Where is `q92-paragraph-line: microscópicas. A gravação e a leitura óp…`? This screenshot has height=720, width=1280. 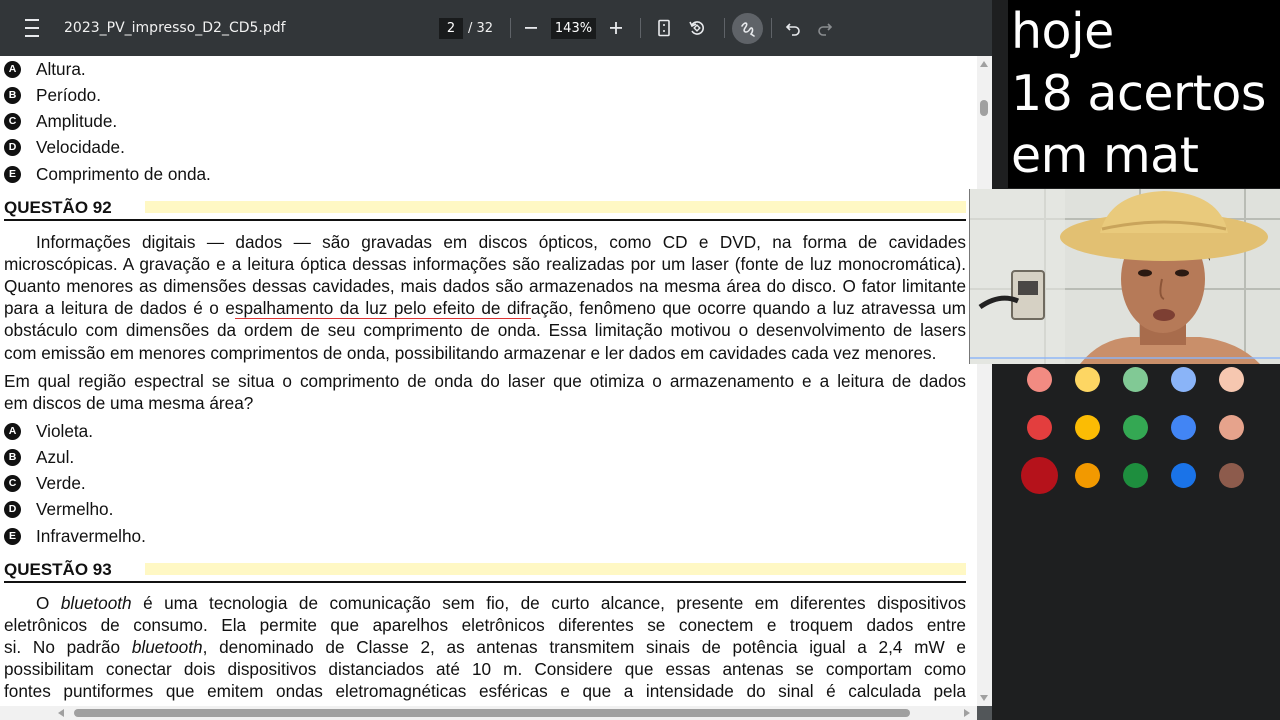
q92-paragraph-line: microscópicas. A gravação e a leitura óp… is located at coordinates (485, 264).